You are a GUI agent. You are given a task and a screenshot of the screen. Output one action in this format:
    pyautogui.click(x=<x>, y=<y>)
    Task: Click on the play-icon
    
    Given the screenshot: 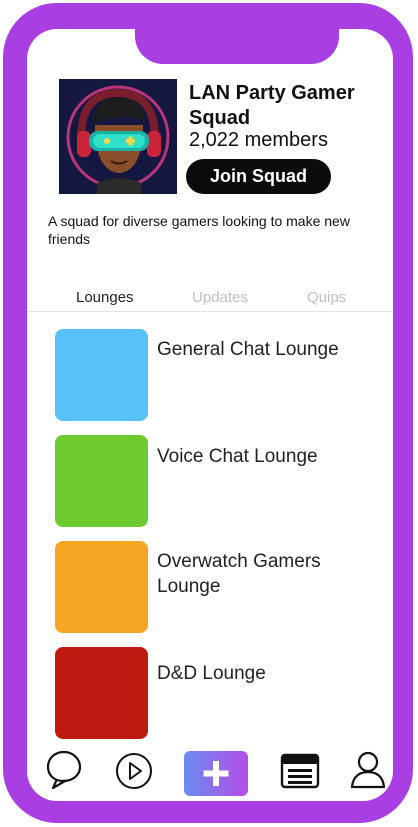 What is the action you would take?
    pyautogui.click(x=134, y=771)
    